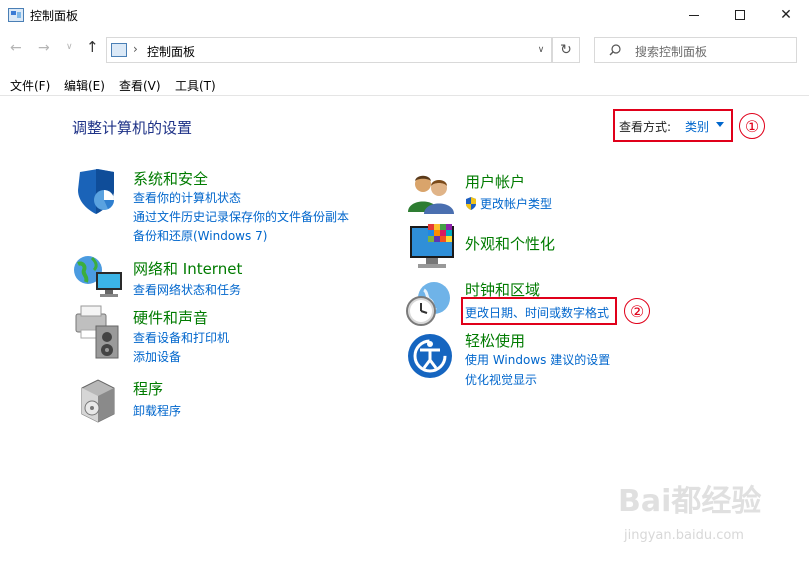 The height and width of the screenshot is (564, 809). Describe the element at coordinates (684, 535) in the screenshot. I see `watermark-url: jingyan.baidu.com` at that location.